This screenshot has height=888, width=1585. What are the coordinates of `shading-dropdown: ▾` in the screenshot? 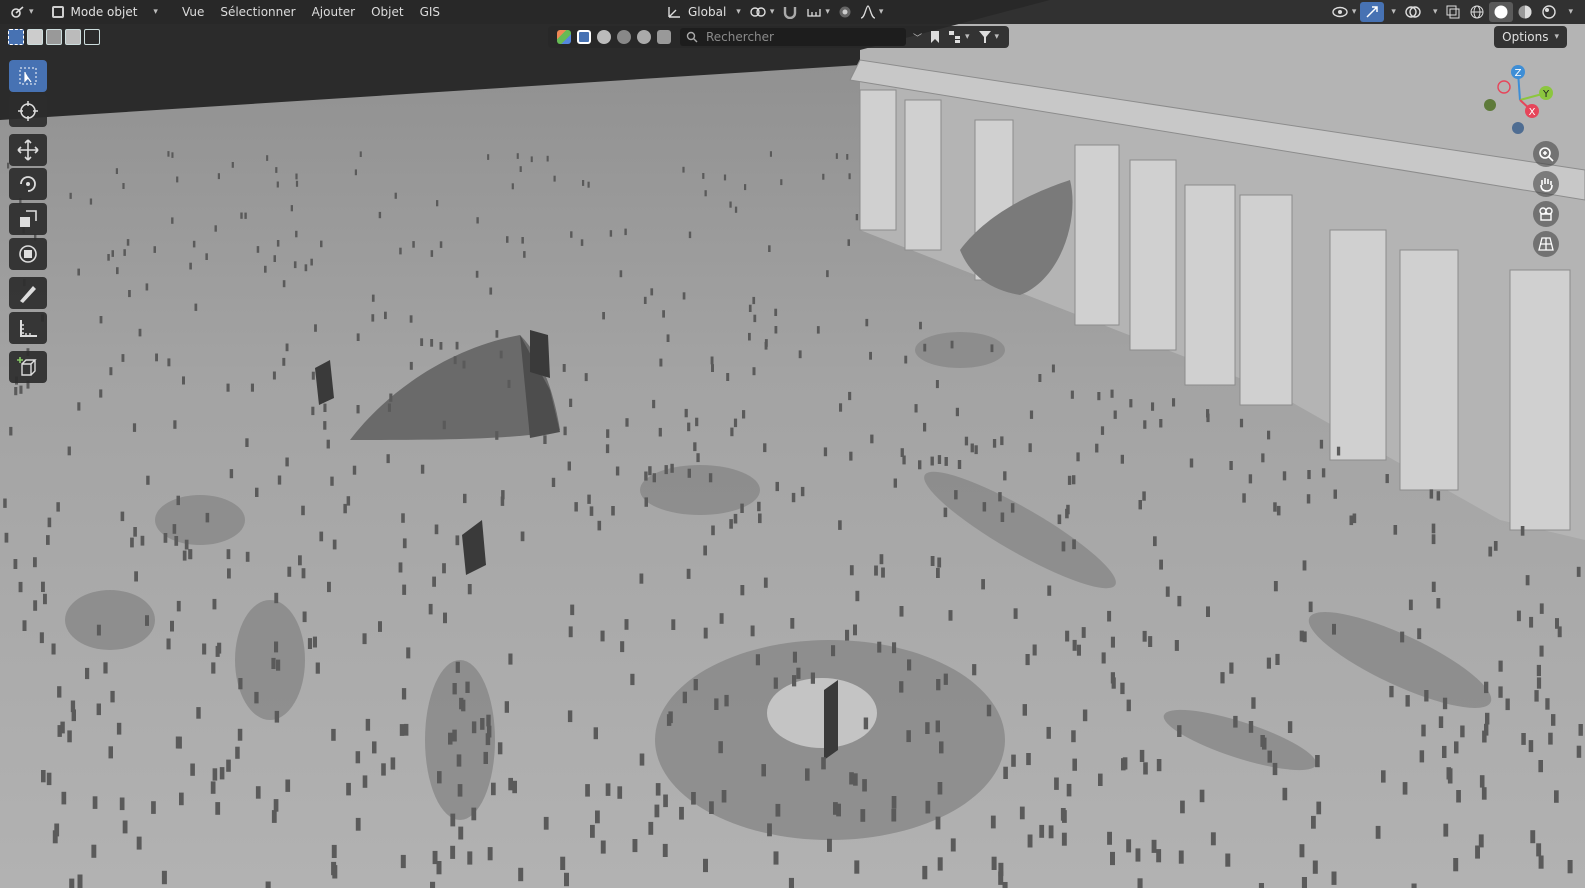 It's located at (1569, 12).